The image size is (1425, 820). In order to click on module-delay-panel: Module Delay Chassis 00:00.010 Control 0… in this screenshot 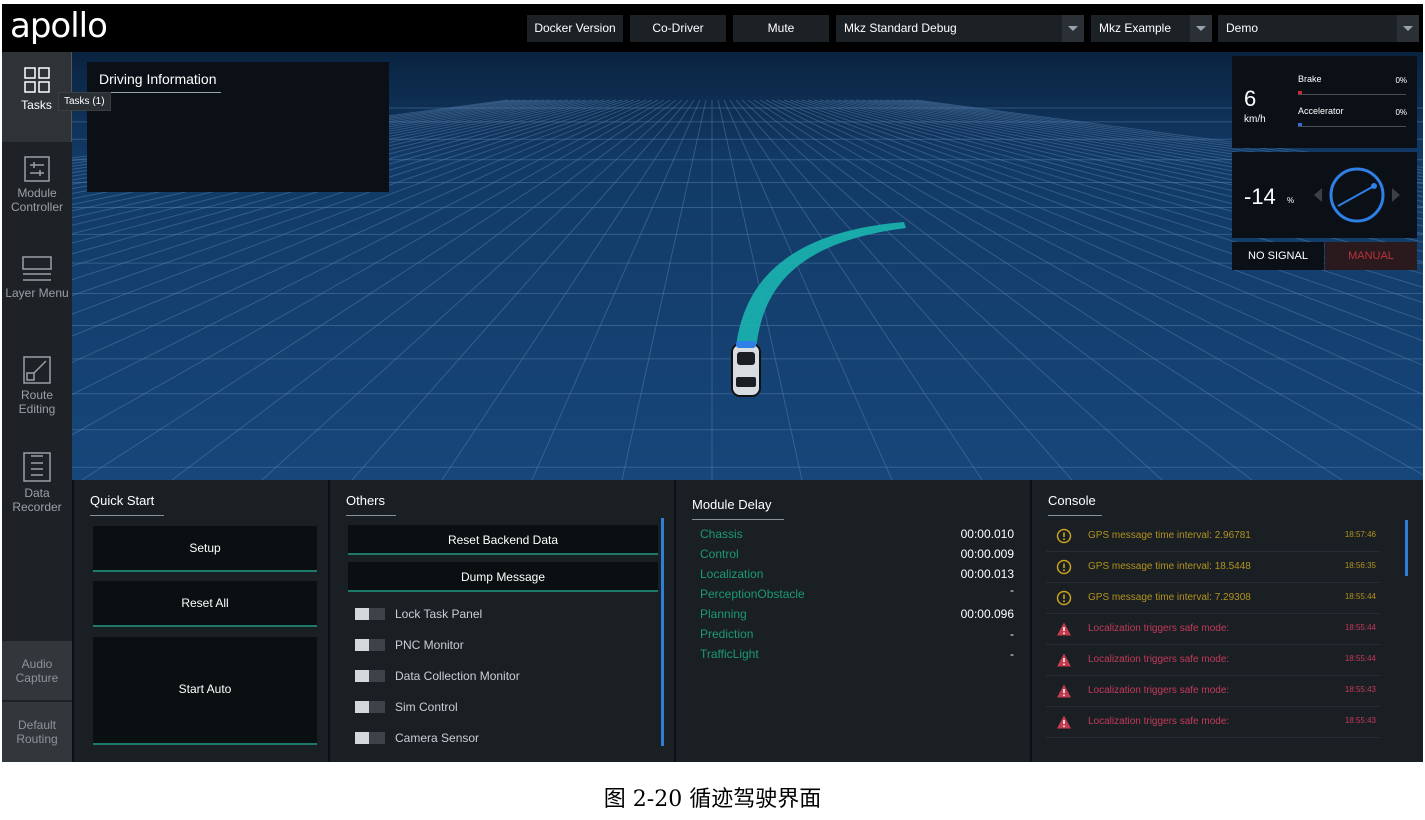, I will do `click(853, 621)`.